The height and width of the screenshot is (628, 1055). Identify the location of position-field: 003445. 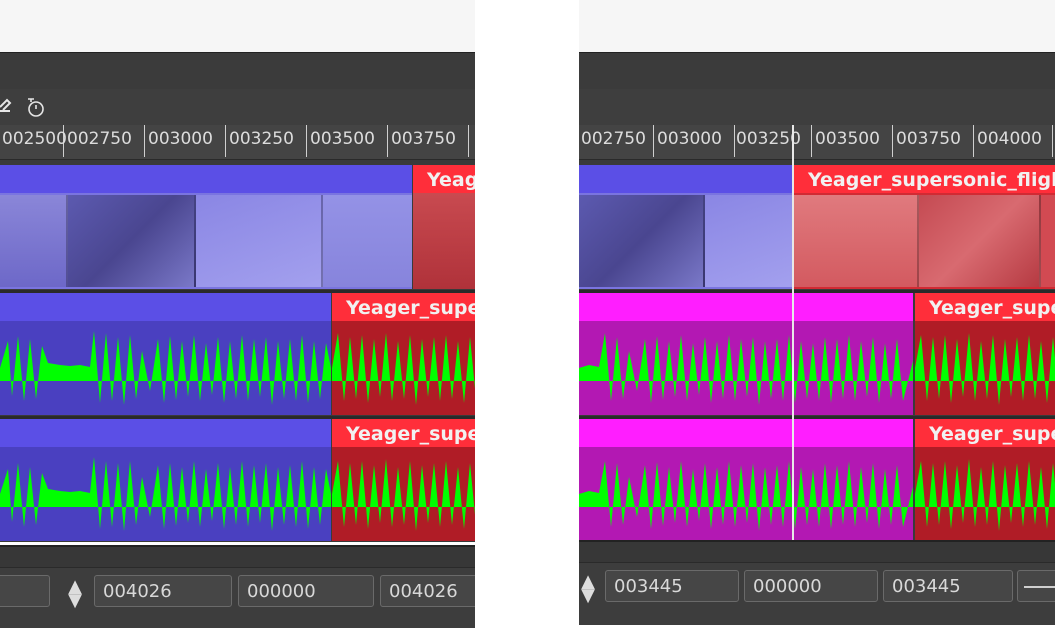
(672, 586).